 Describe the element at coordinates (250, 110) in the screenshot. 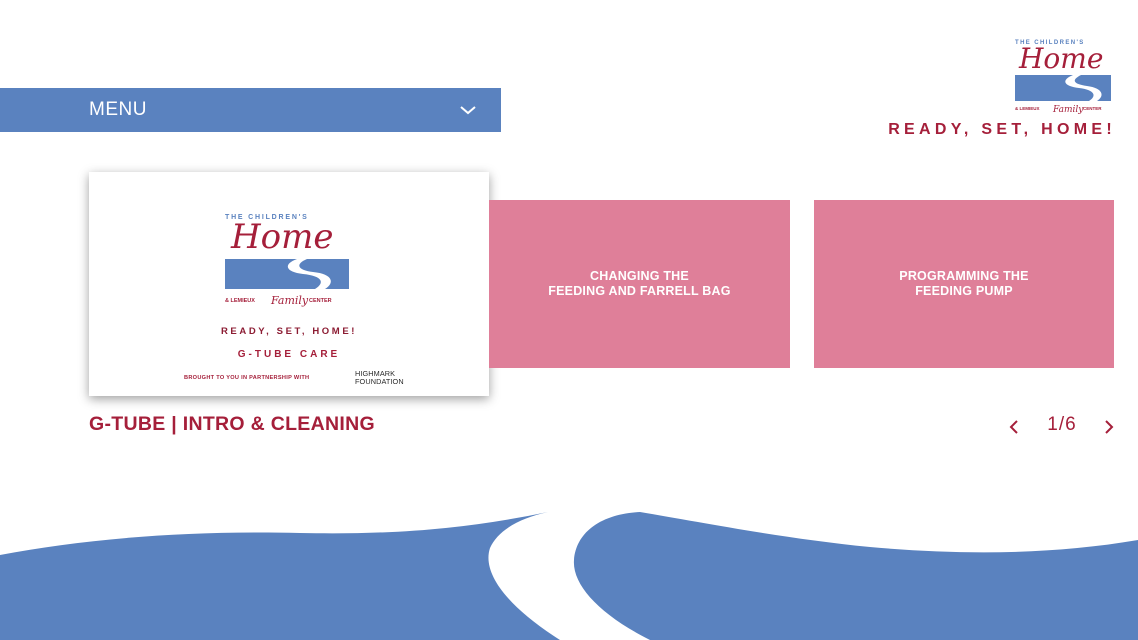

I see `menu-dropdown: MENU` at that location.